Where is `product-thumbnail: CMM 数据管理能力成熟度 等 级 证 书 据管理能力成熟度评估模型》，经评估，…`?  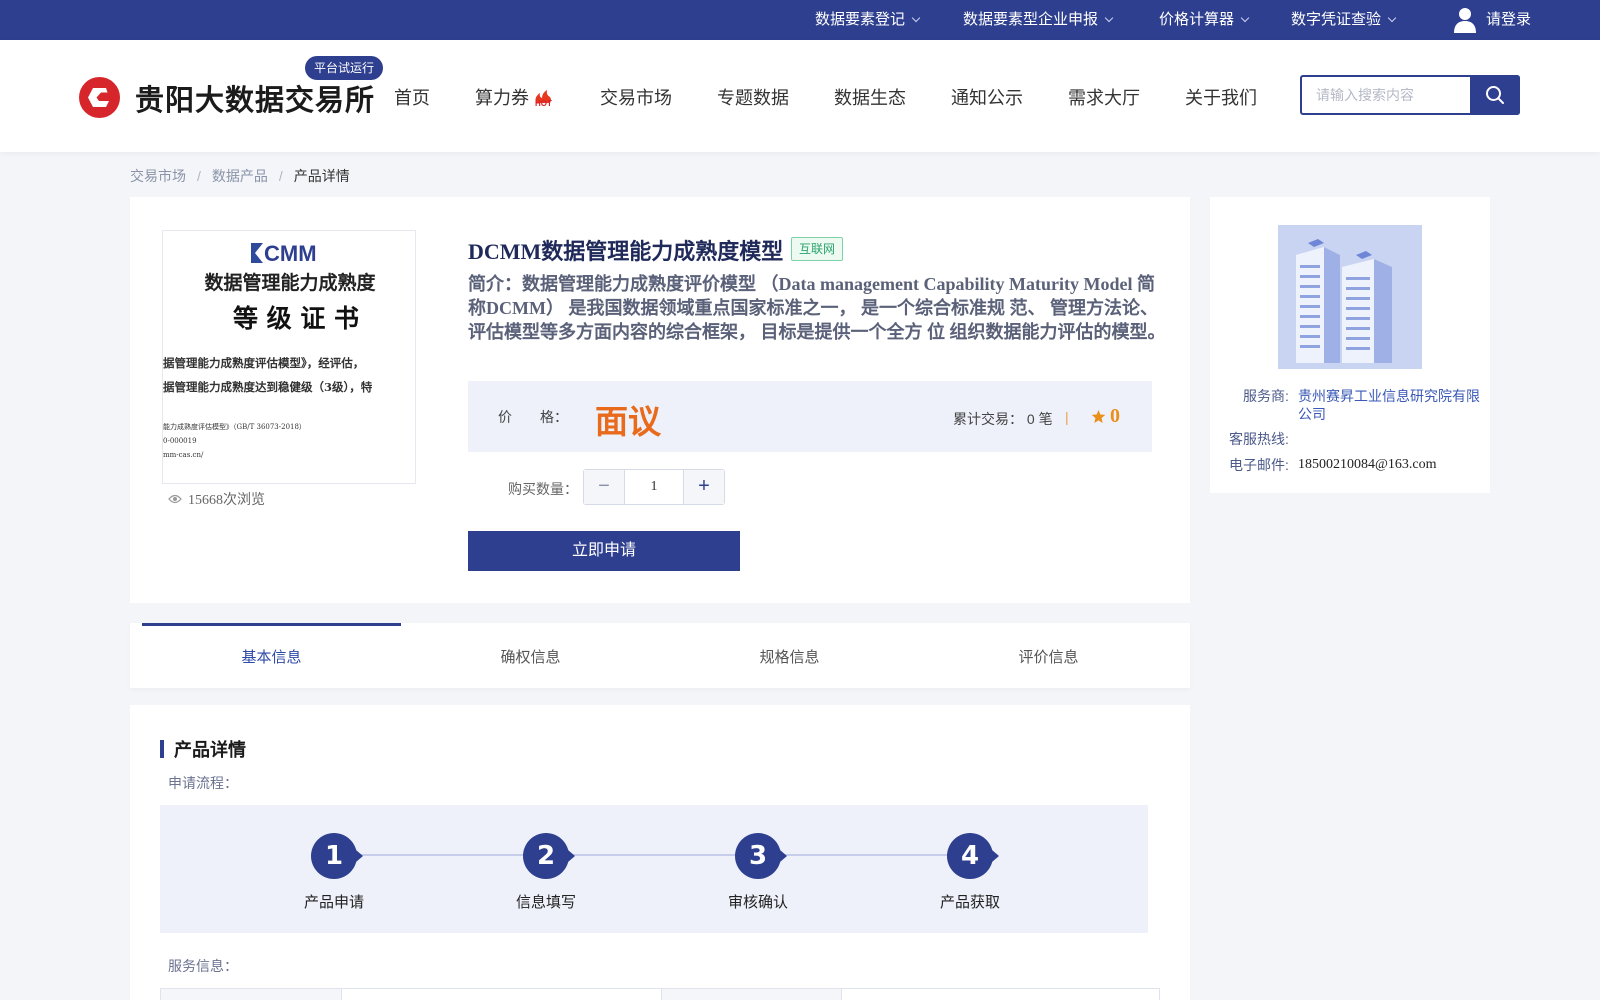 product-thumbnail: CMM 数据管理能力成熟度 等 级 证 书 据管理能力成熟度评估模型》，经评估，… is located at coordinates (289, 357).